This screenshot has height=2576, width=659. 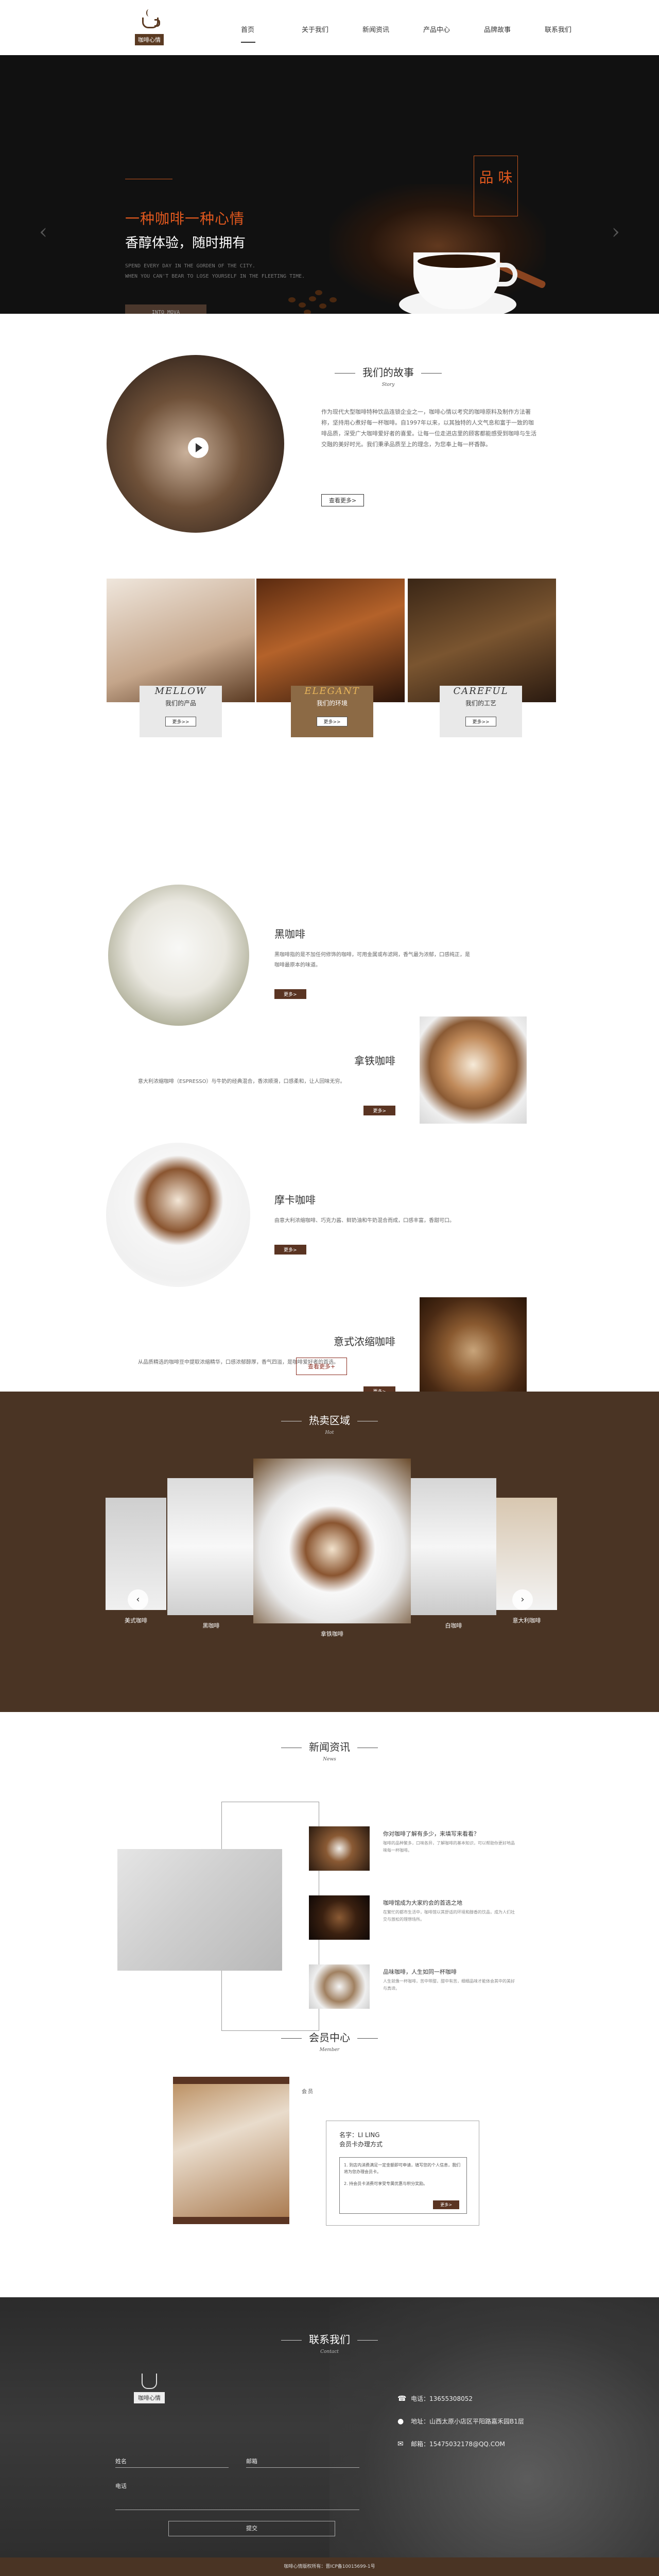 I want to click on hot-item-latte: 拿铁咖啡, so click(x=332, y=1548).